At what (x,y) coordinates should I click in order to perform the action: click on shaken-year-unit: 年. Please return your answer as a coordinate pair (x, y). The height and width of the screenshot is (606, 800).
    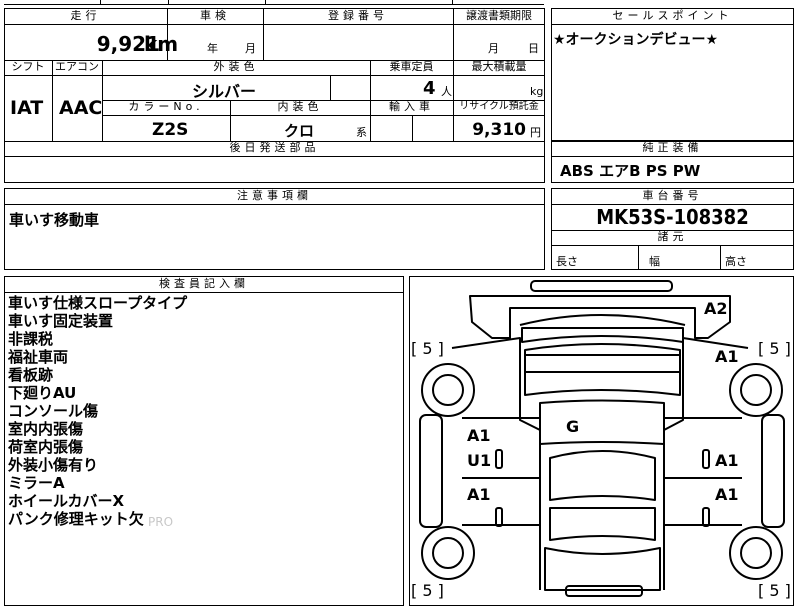
    Looking at the image, I should click on (212, 48).